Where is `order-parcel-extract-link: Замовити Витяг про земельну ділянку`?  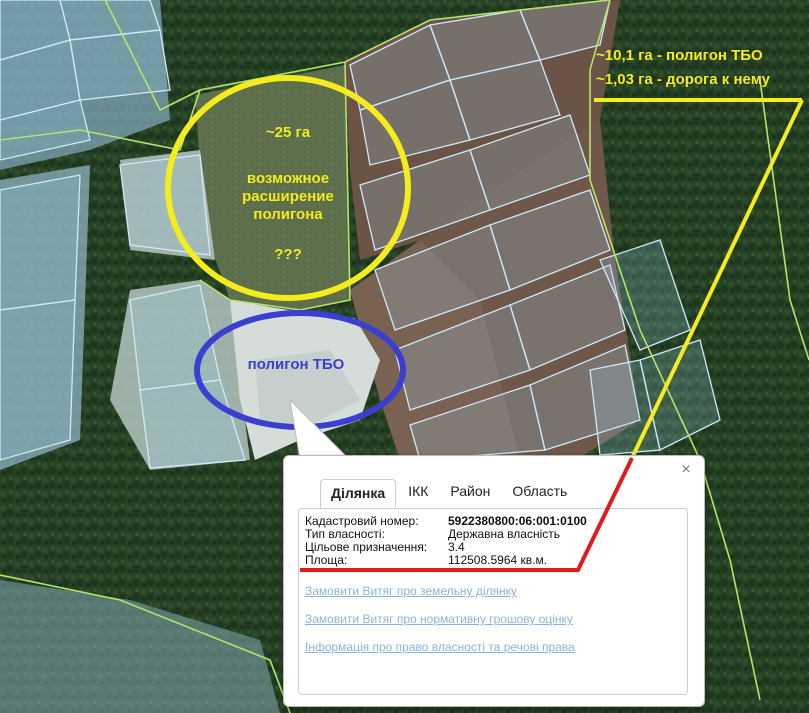
order-parcel-extract-link: Замовити Витяг про земельну ділянку is located at coordinates (411, 591).